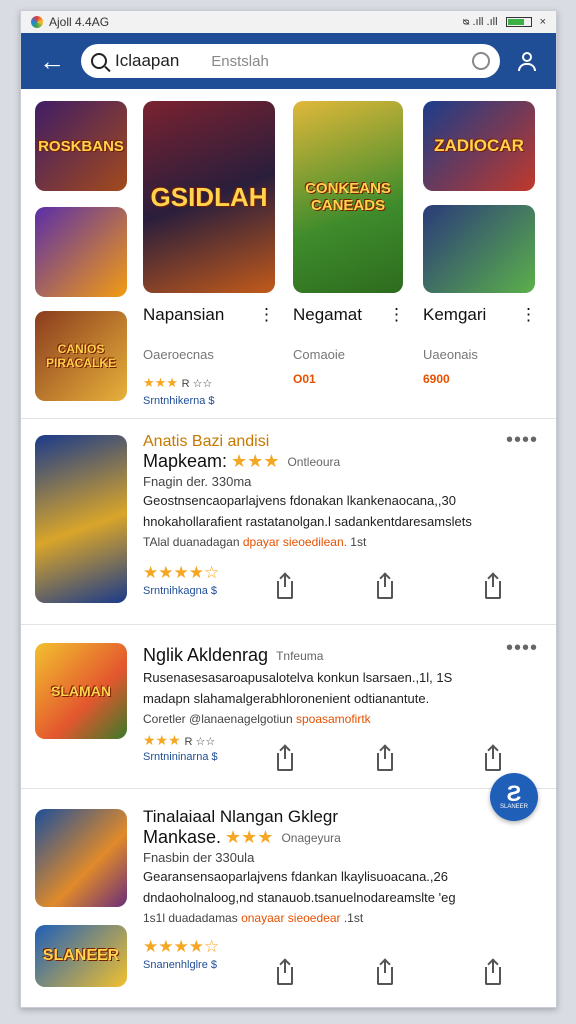 The image size is (576, 1024). What do you see at coordinates (333, 719) in the screenshot?
I see `meta-highlight: spoasamofirtk` at bounding box center [333, 719].